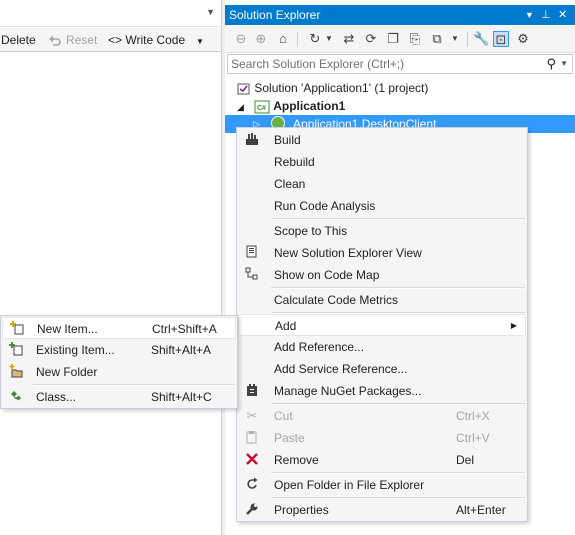  What do you see at coordinates (252, 140) in the screenshot?
I see `build-icon` at bounding box center [252, 140].